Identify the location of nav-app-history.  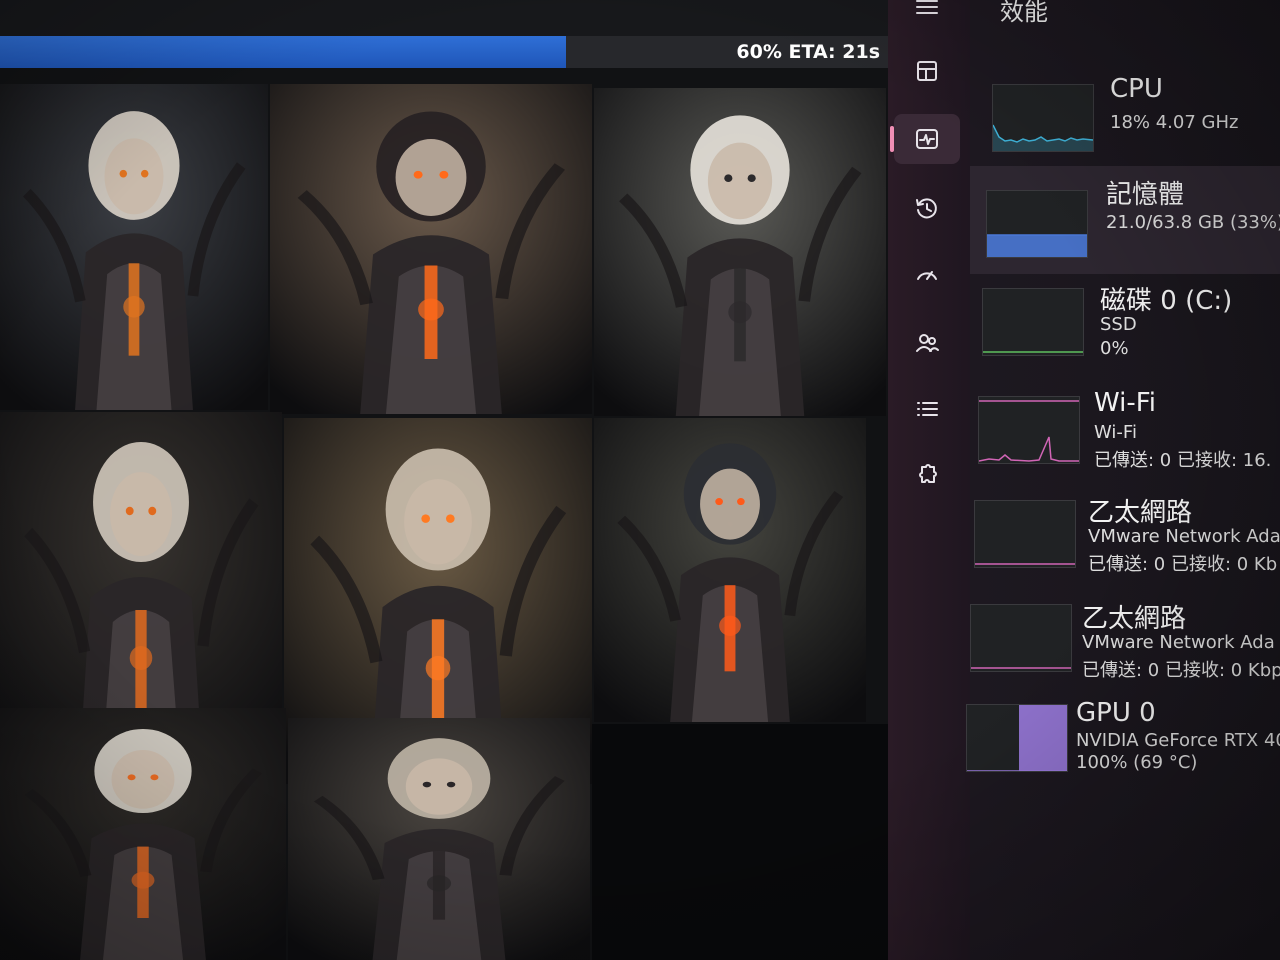
(927, 209).